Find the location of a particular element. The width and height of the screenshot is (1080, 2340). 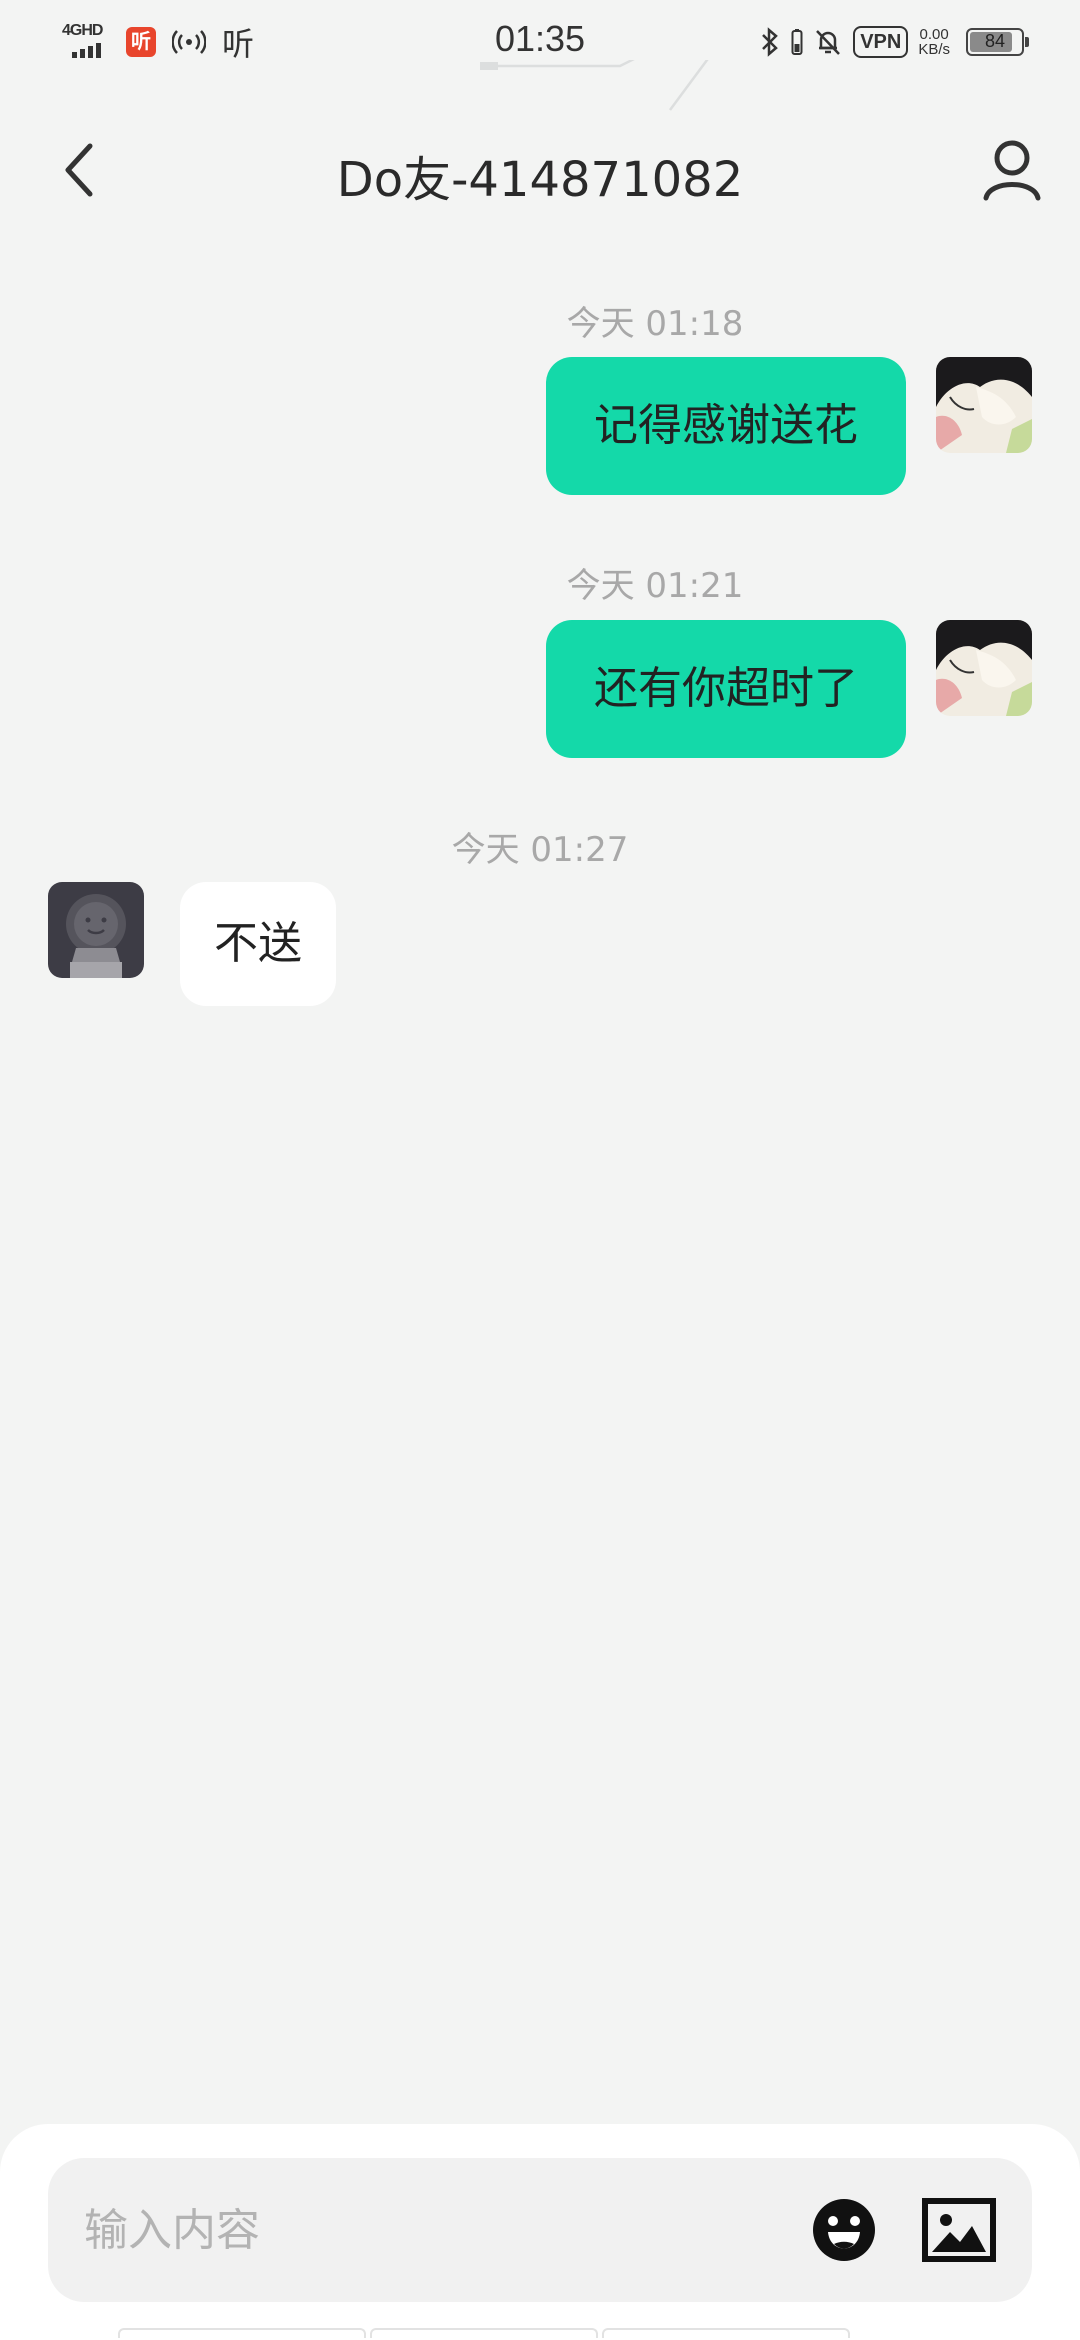

outgoing-message-bubble: 记得感谢送花 is located at coordinates (726, 426).